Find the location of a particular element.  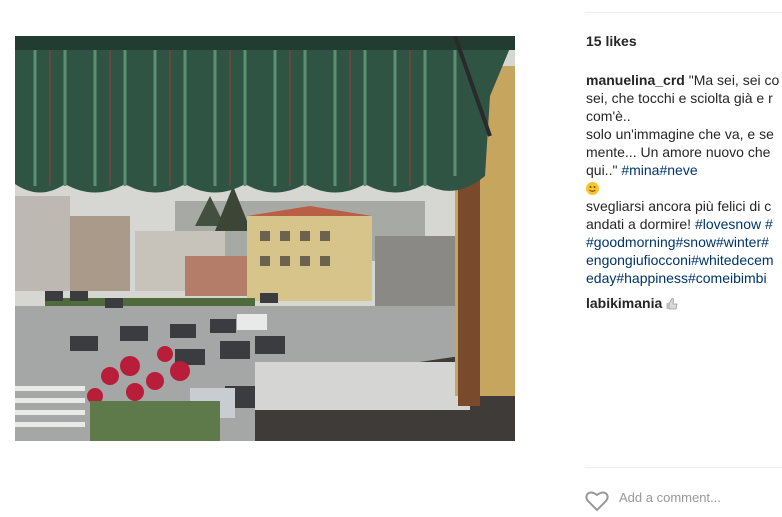

caption-line-8: svegliarsi ancora più felici di c is located at coordinates (679, 206).